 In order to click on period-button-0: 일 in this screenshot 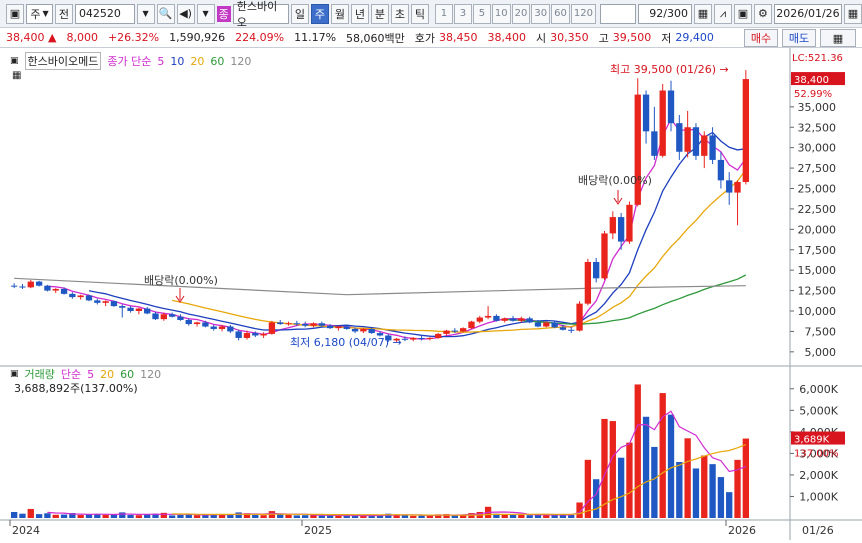, I will do `click(299, 13)`.